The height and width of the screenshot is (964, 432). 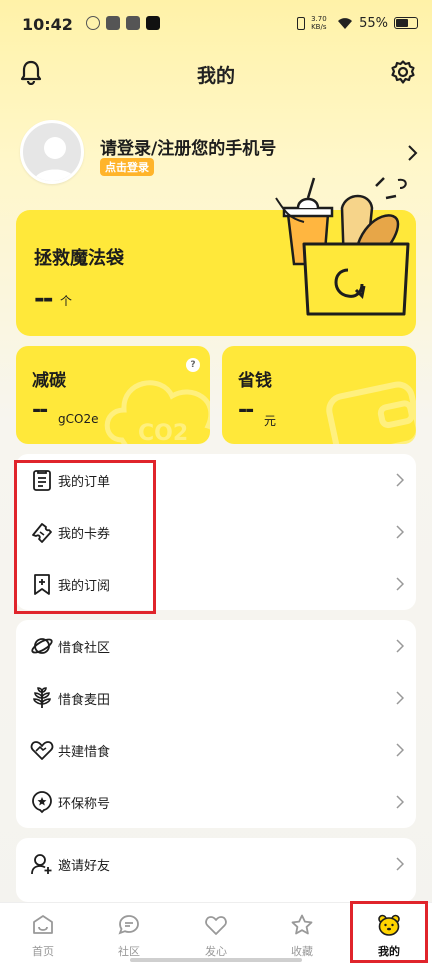 I want to click on add-user-icon, so click(x=41, y=864).